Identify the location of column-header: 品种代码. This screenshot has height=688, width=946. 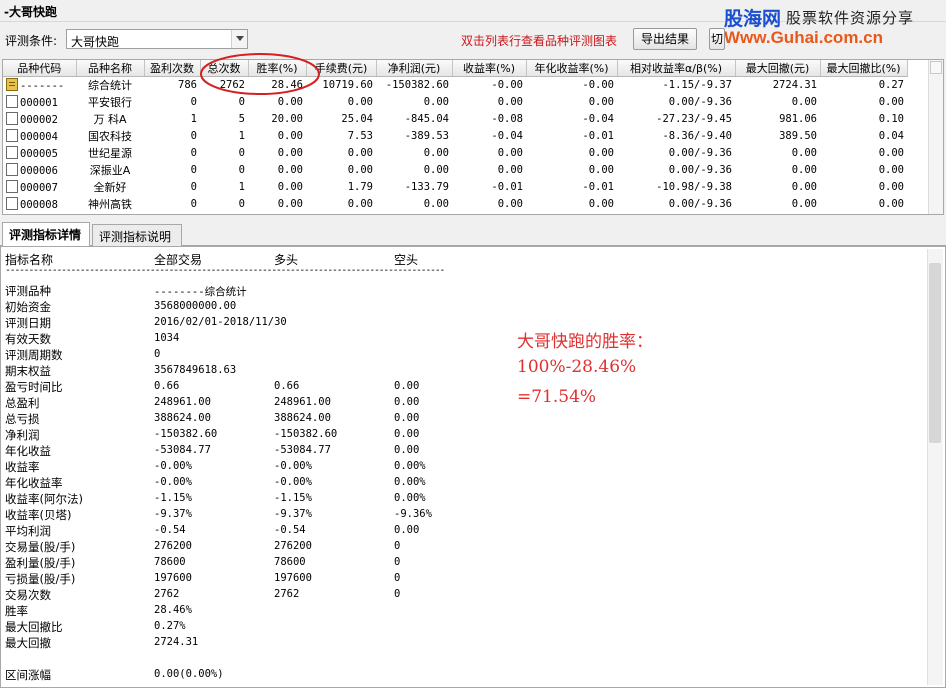
(40, 68).